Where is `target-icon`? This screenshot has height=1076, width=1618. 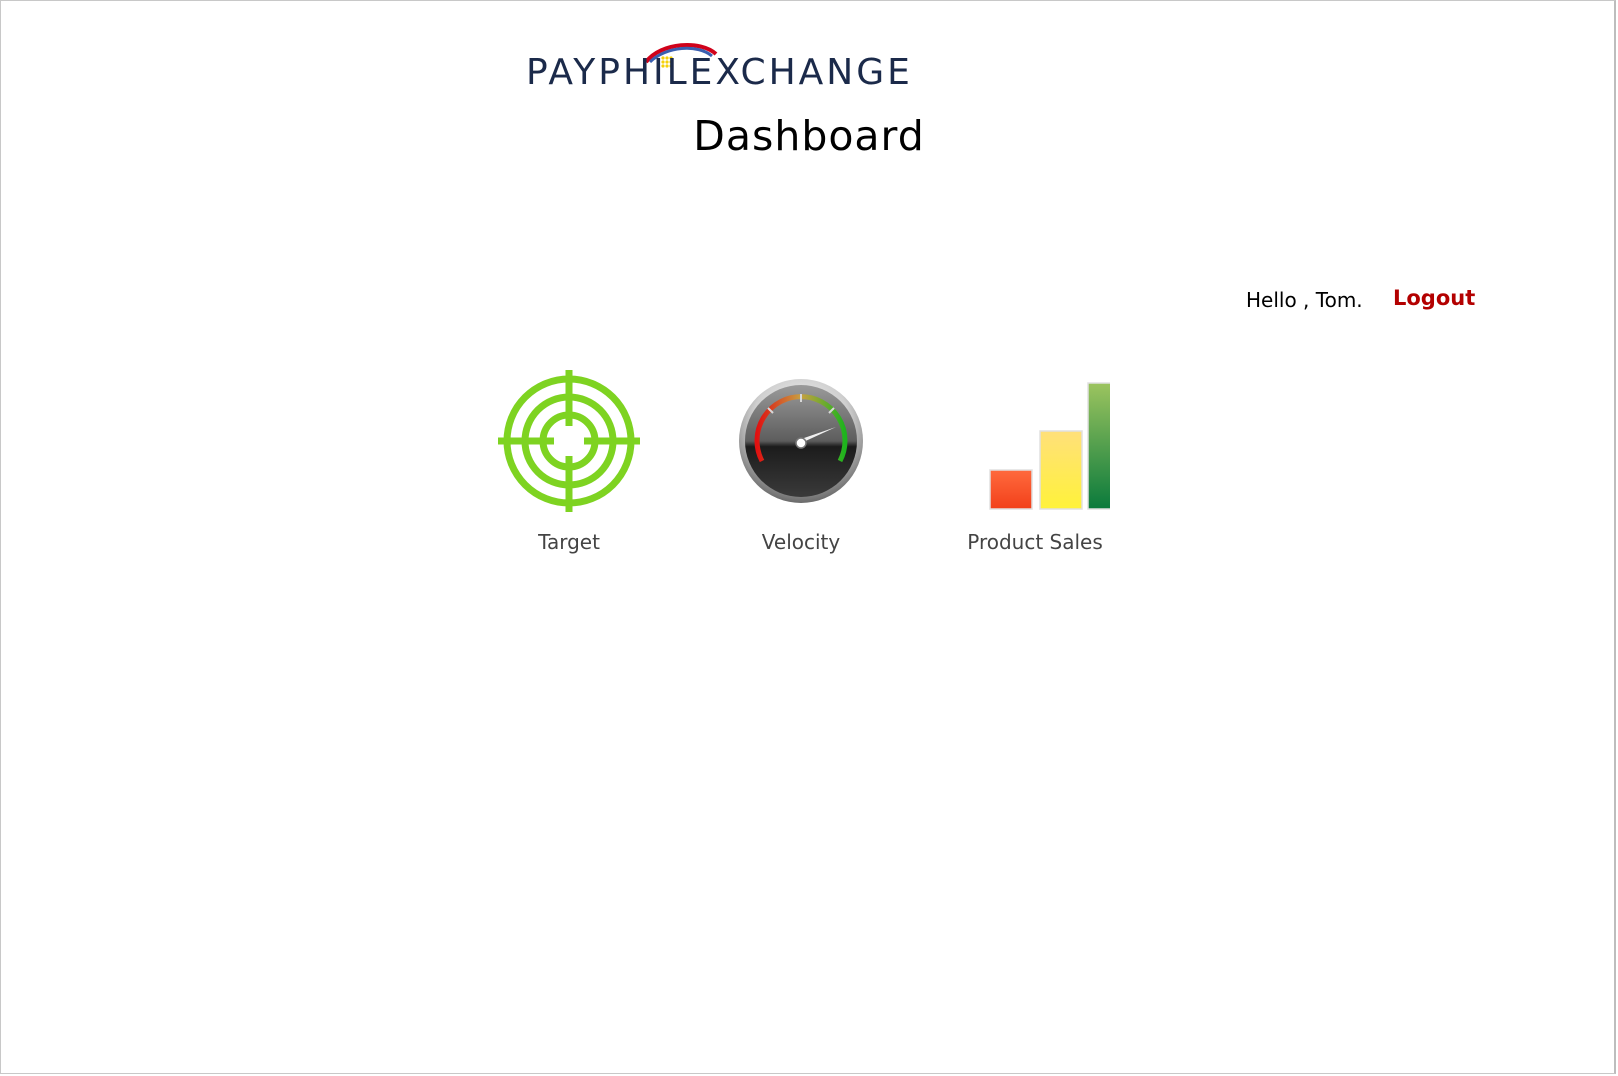
target-icon is located at coordinates (569, 441).